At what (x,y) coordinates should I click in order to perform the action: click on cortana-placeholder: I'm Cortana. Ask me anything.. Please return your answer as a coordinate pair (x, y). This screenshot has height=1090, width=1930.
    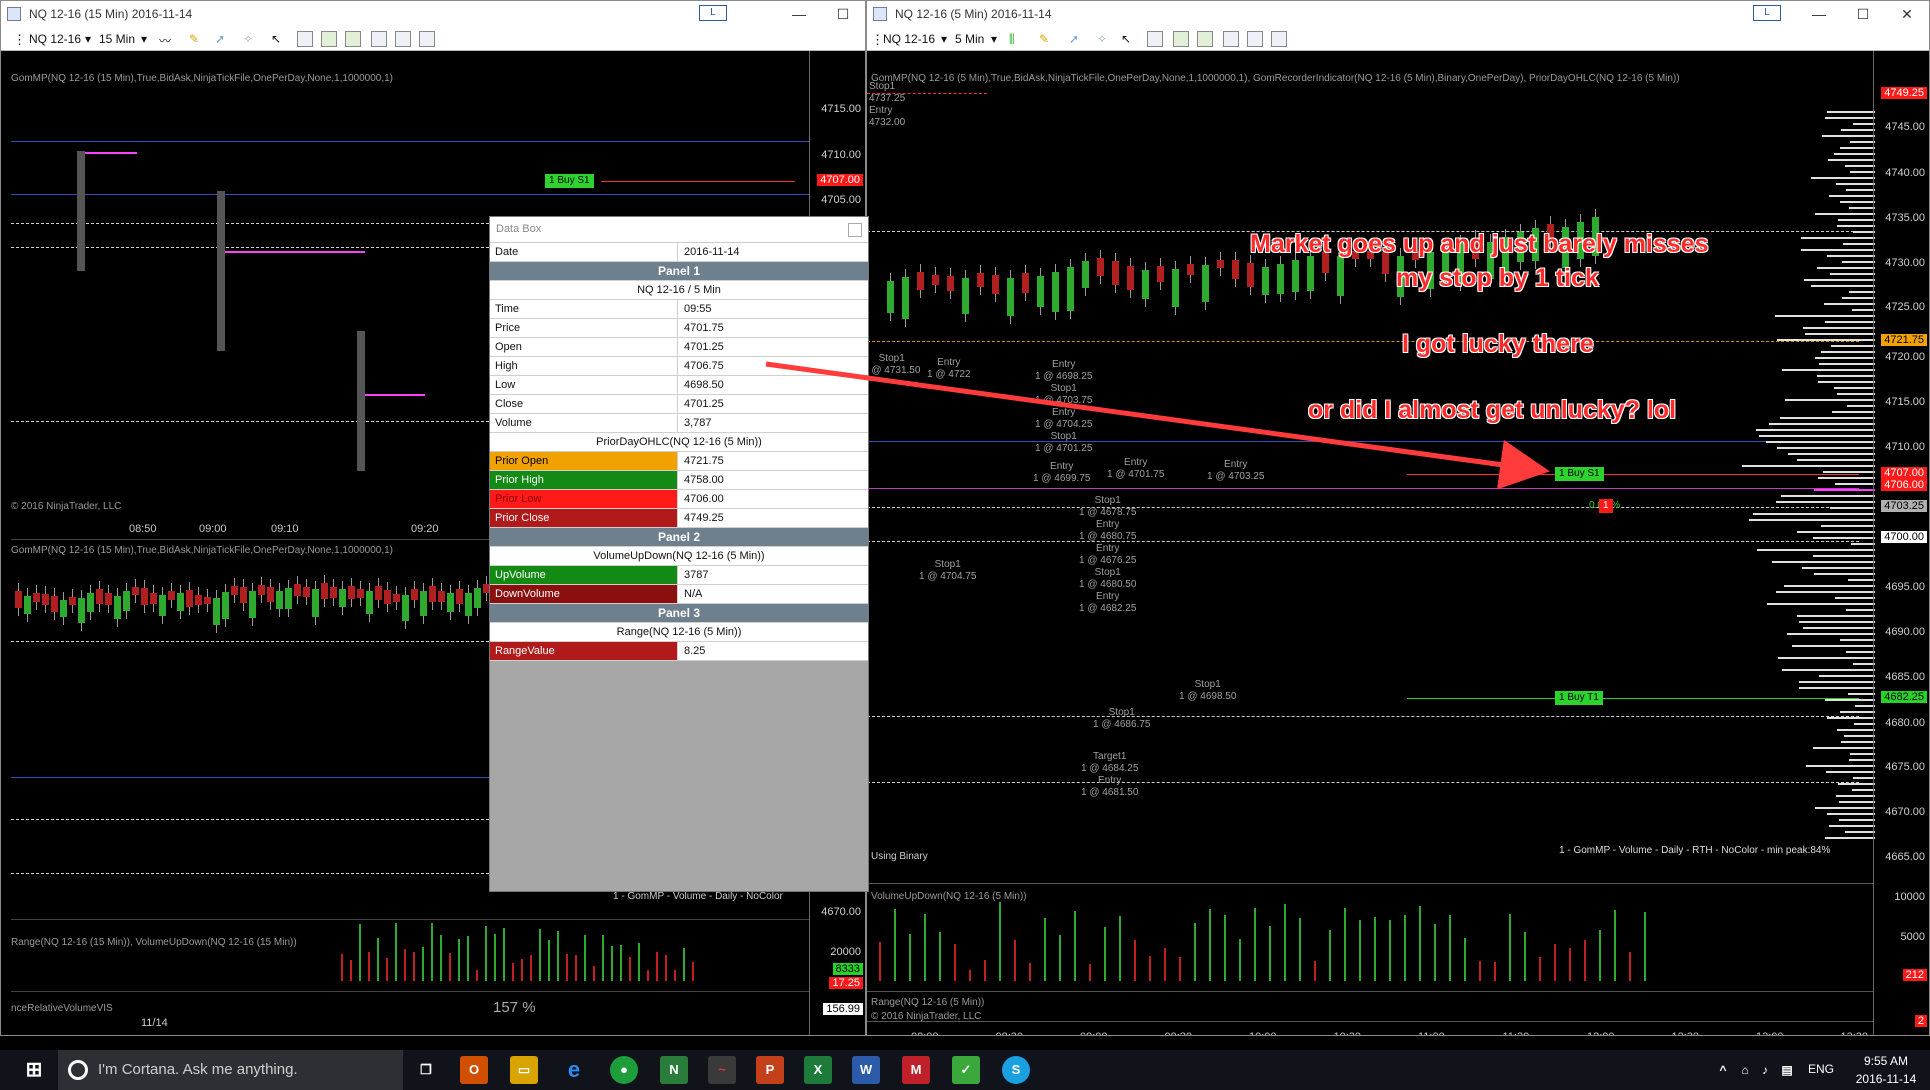
    Looking at the image, I should click on (198, 1069).